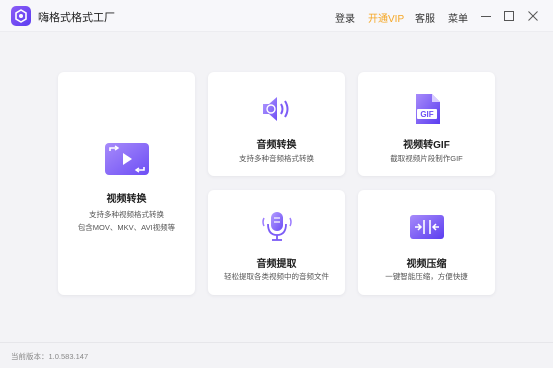  What do you see at coordinates (276, 264) in the screenshot?
I see `audio-extract-title: 音频提取` at bounding box center [276, 264].